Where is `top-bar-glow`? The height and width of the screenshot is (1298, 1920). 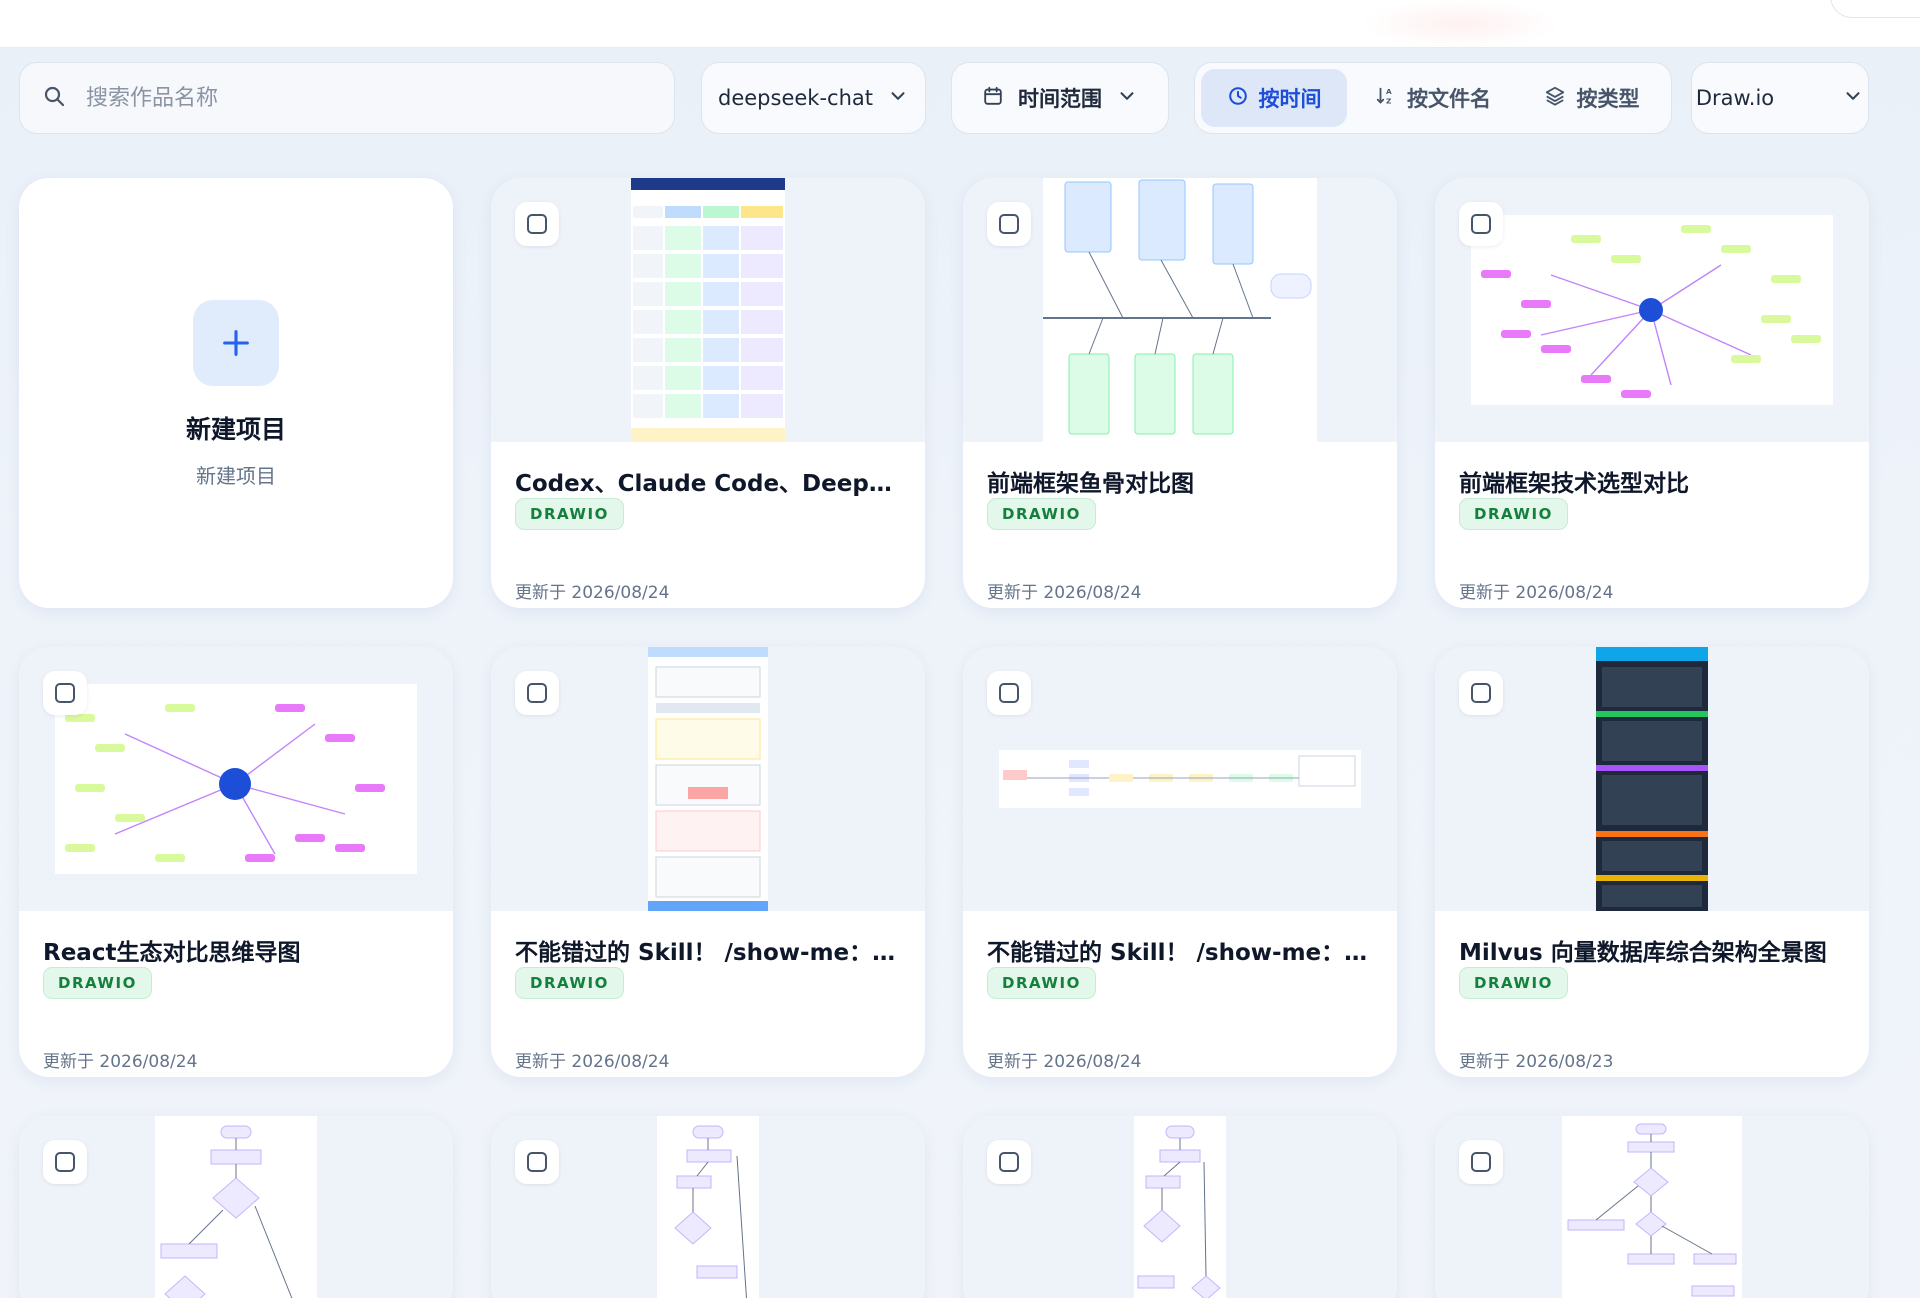 top-bar-glow is located at coordinates (1460, 24).